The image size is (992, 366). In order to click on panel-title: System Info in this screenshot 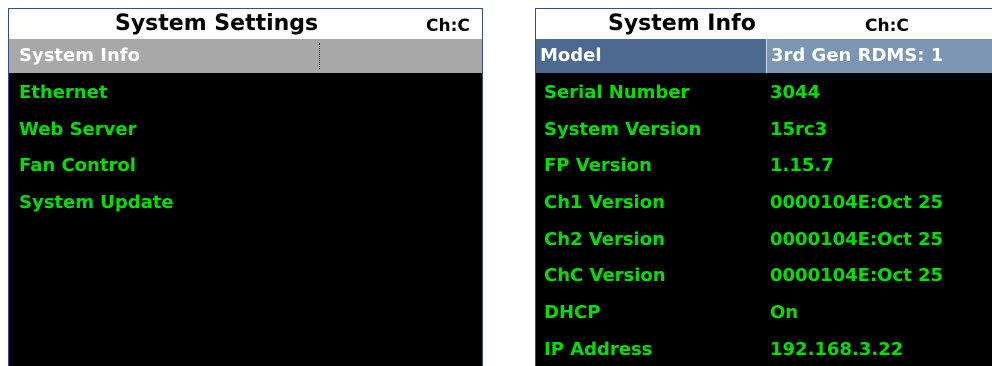, I will do `click(682, 23)`.